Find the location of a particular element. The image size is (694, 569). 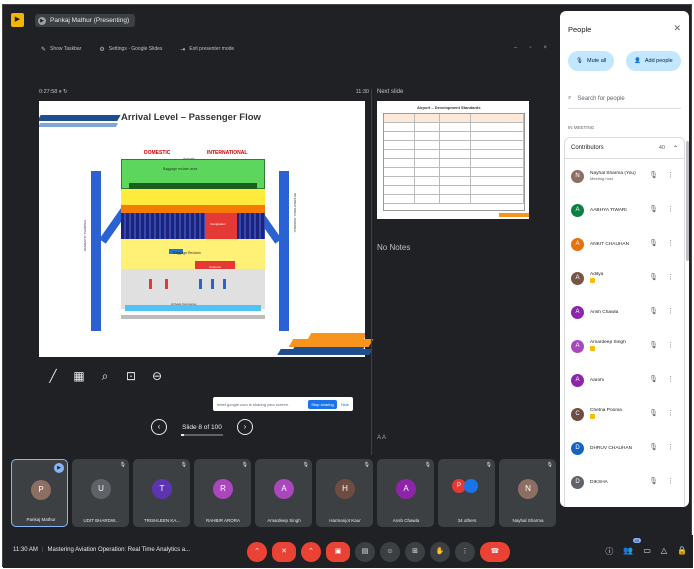

participant-tile: A 🎙 Ansh Chawla is located at coordinates (405, 493).